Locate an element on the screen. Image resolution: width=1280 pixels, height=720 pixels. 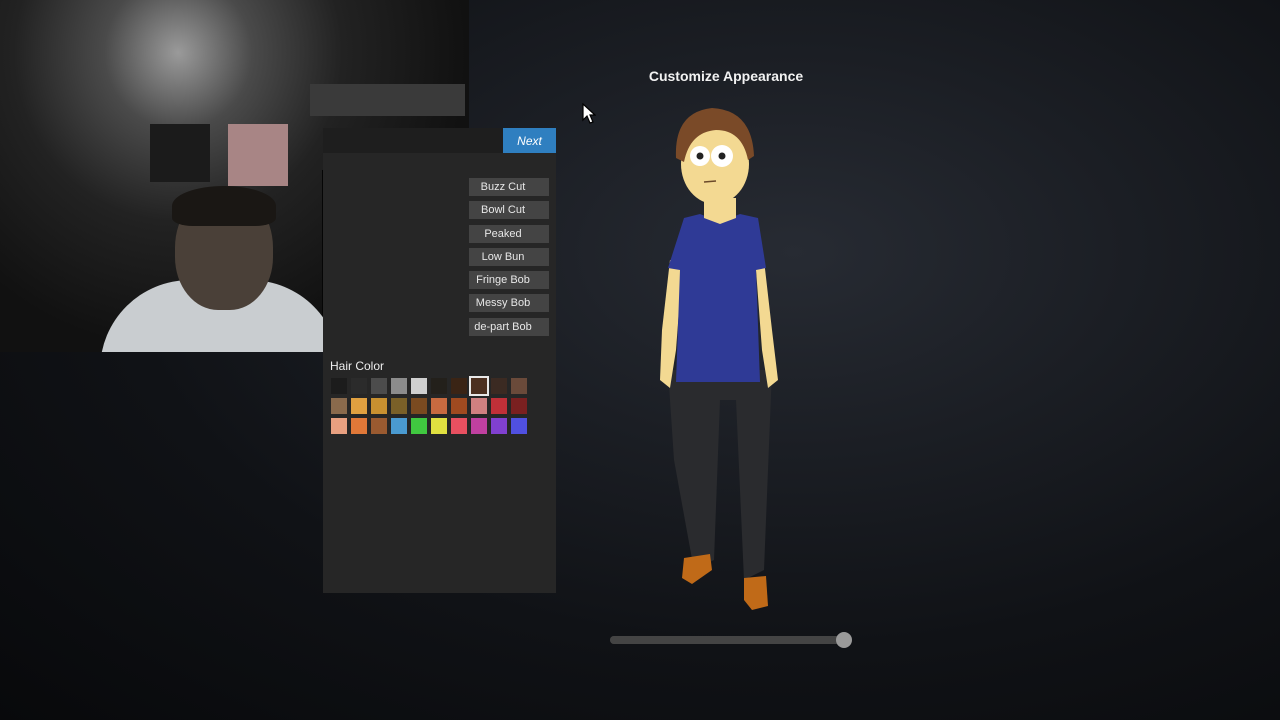
character-pants is located at coordinates (720, 475).